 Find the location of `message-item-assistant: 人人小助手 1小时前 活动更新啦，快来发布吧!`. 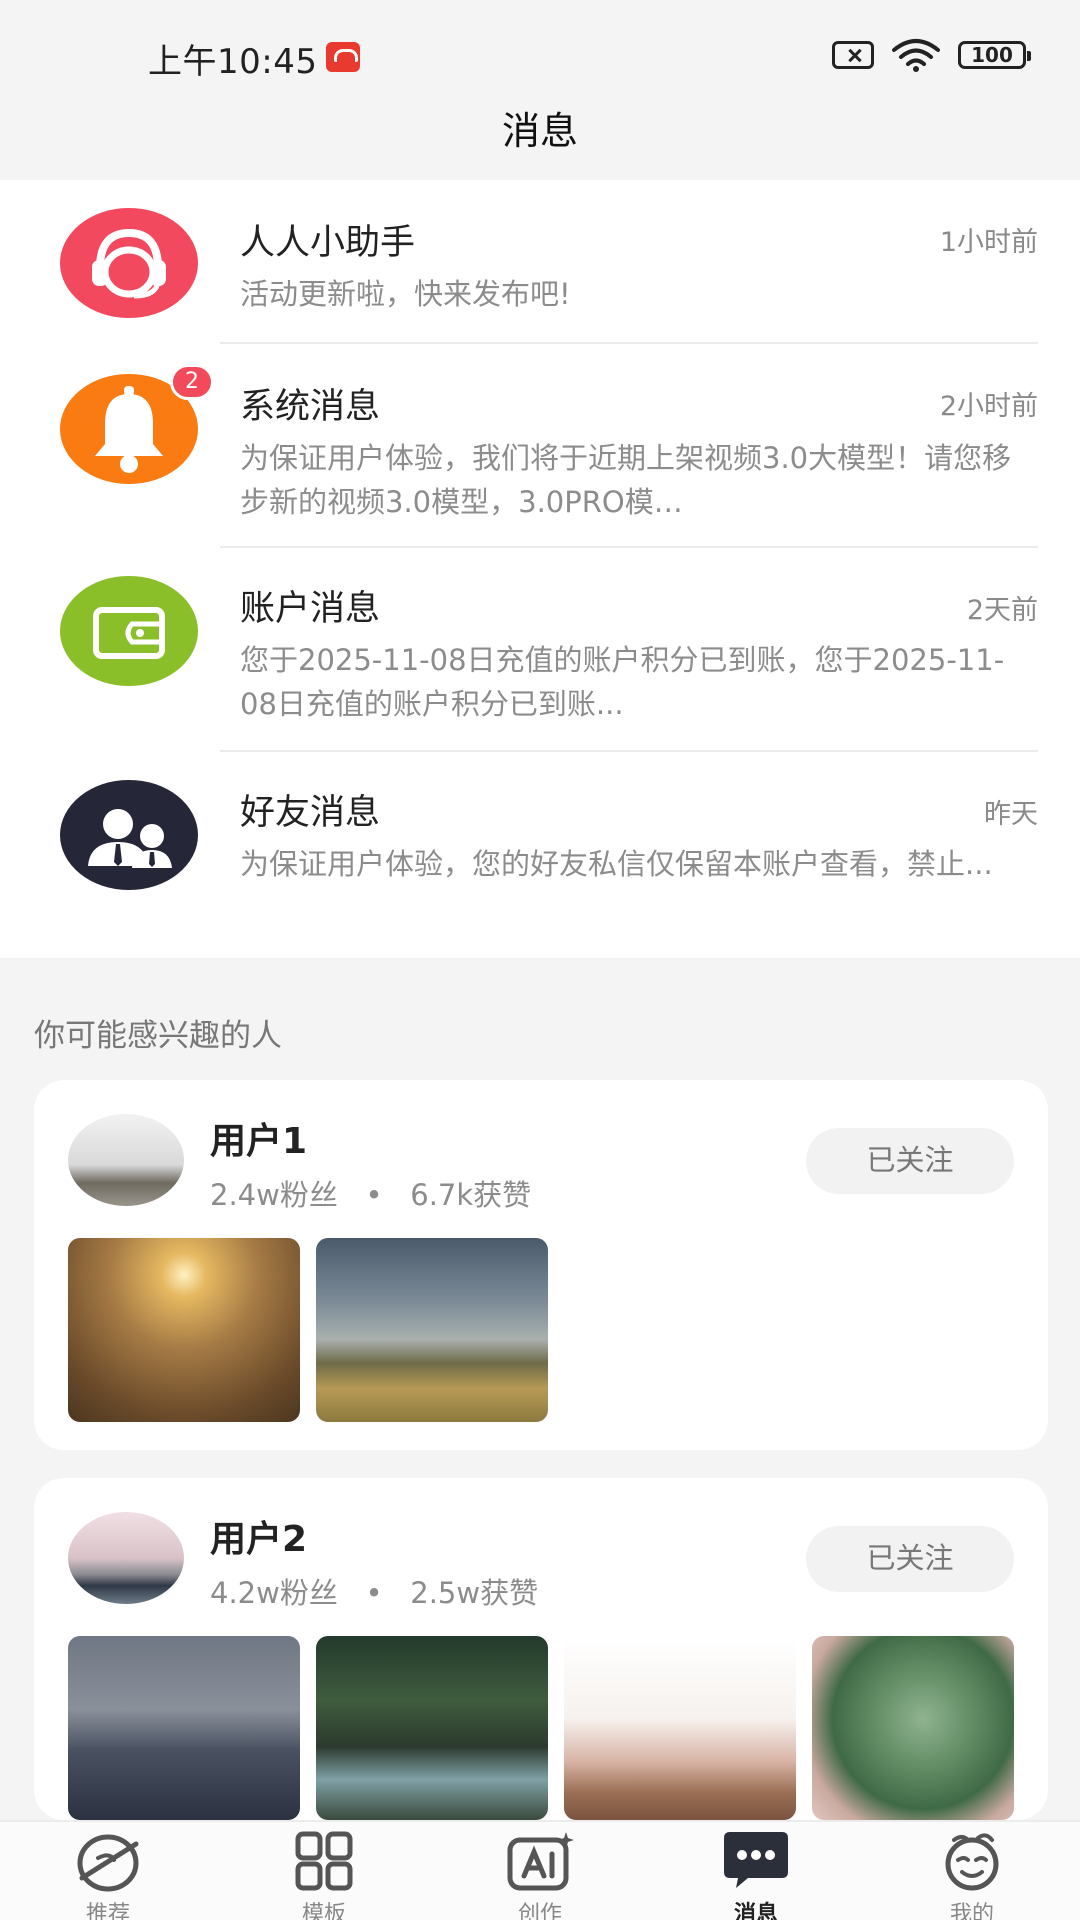

message-item-assistant: 人人小助手 1小时前 活动更新啦，快来发布吧! is located at coordinates (540, 262).